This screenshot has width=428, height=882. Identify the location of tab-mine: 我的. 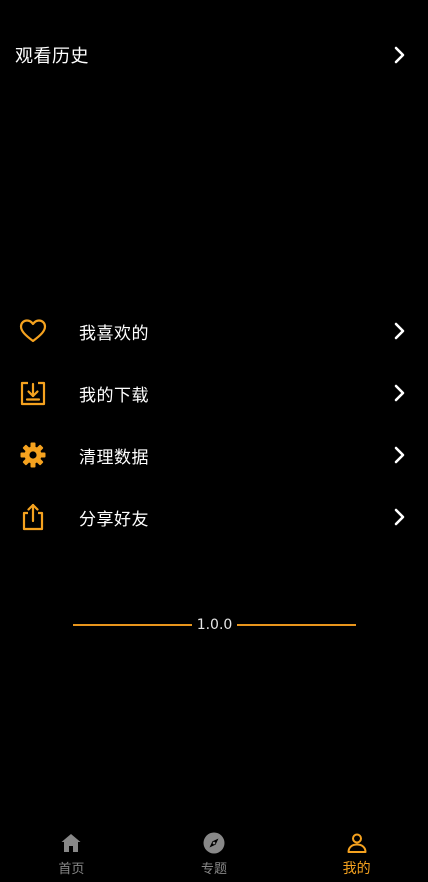
(356, 853).